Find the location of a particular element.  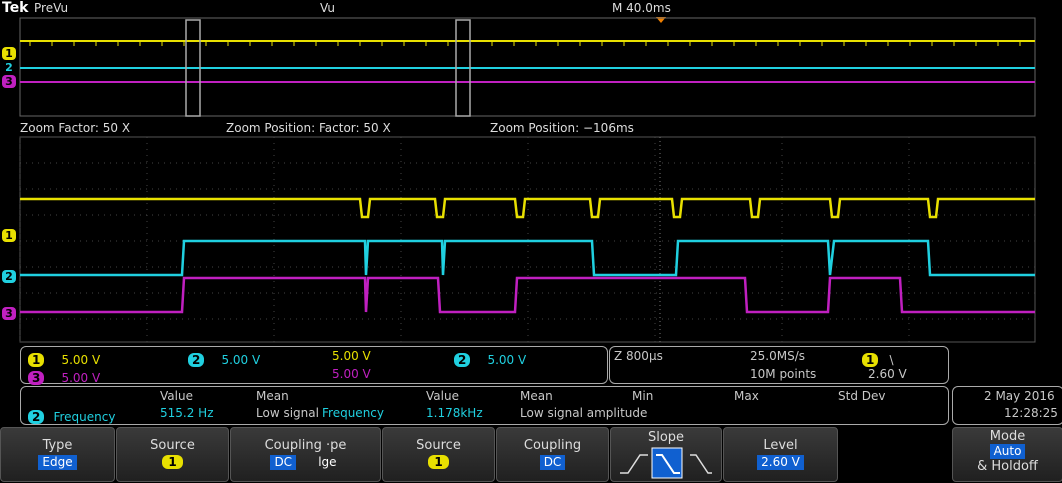

source-button: Source 1 is located at coordinates (172, 454).